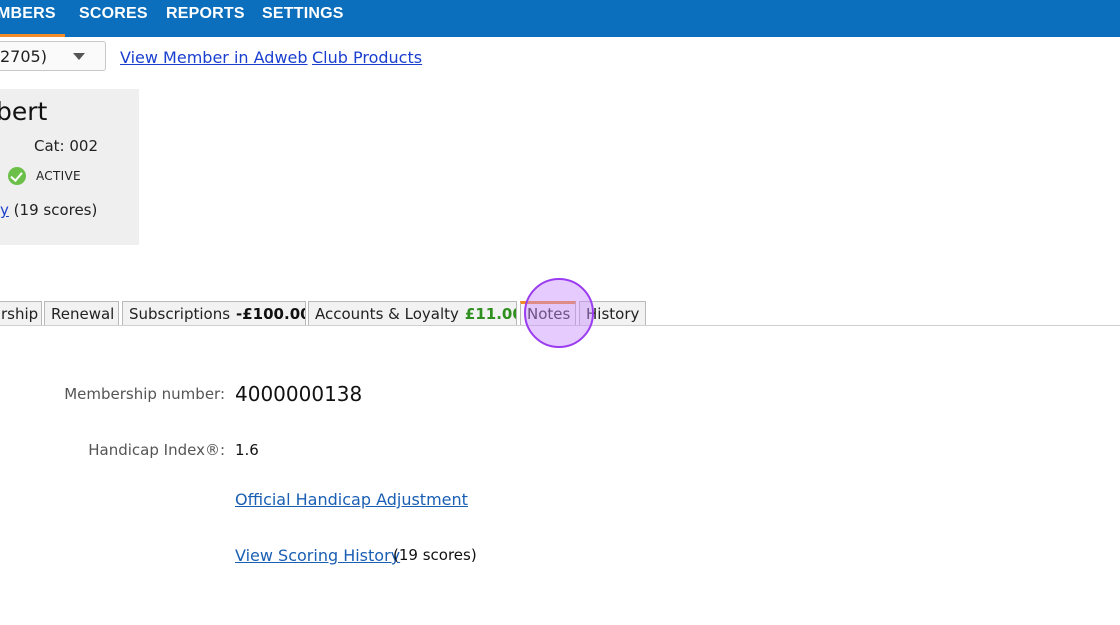  What do you see at coordinates (435, 555) in the screenshot?
I see `scoring-history-count: (19 scores)` at bounding box center [435, 555].